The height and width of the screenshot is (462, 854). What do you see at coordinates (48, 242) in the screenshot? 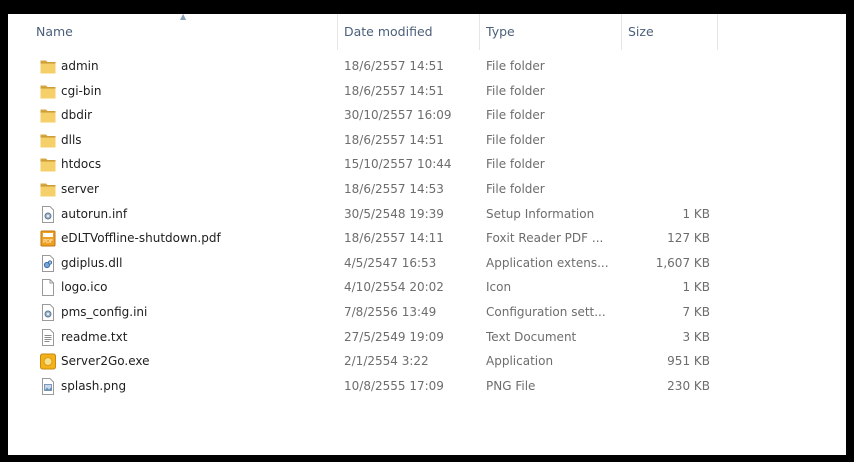
I see `svg-text: PDF` at bounding box center [48, 242].